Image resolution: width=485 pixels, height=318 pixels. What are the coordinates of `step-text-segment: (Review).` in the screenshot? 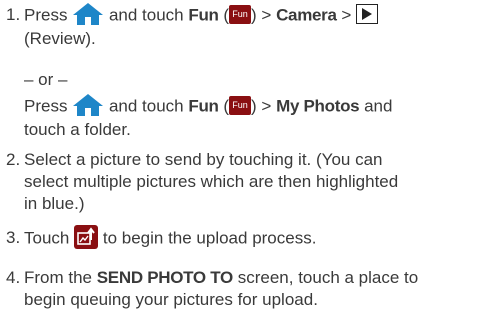 It's located at (60, 38).